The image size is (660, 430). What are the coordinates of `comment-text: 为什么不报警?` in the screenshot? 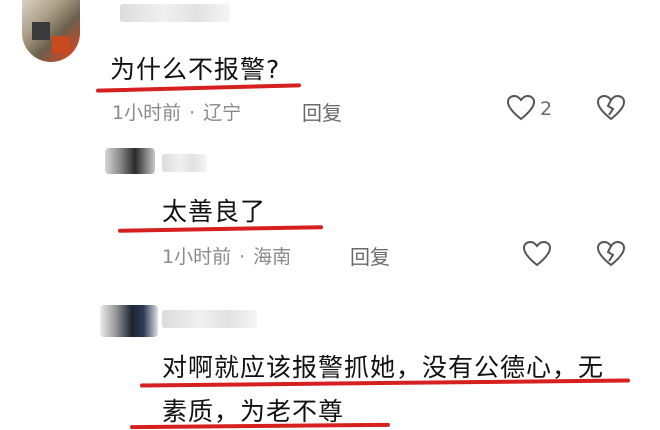 It's located at (195, 69).